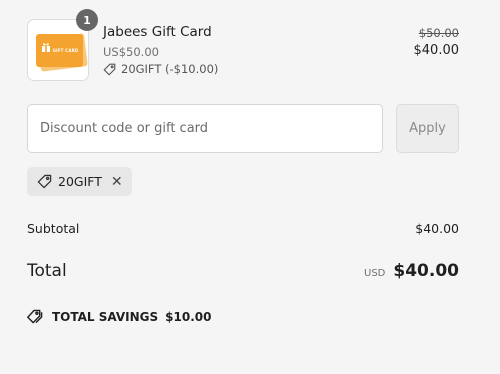 This screenshot has height=374, width=500. Describe the element at coordinates (47, 271) in the screenshot. I see `total-label: Total` at that location.